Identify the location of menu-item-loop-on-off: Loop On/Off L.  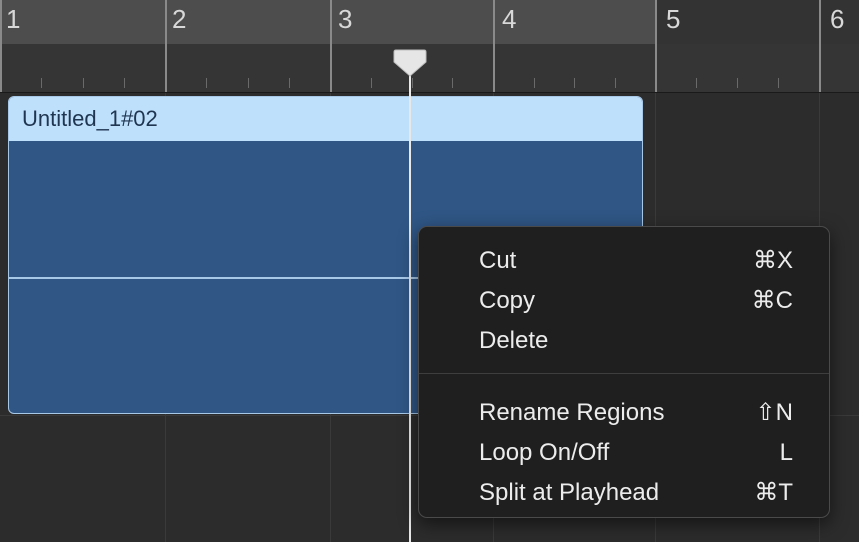
(624, 452).